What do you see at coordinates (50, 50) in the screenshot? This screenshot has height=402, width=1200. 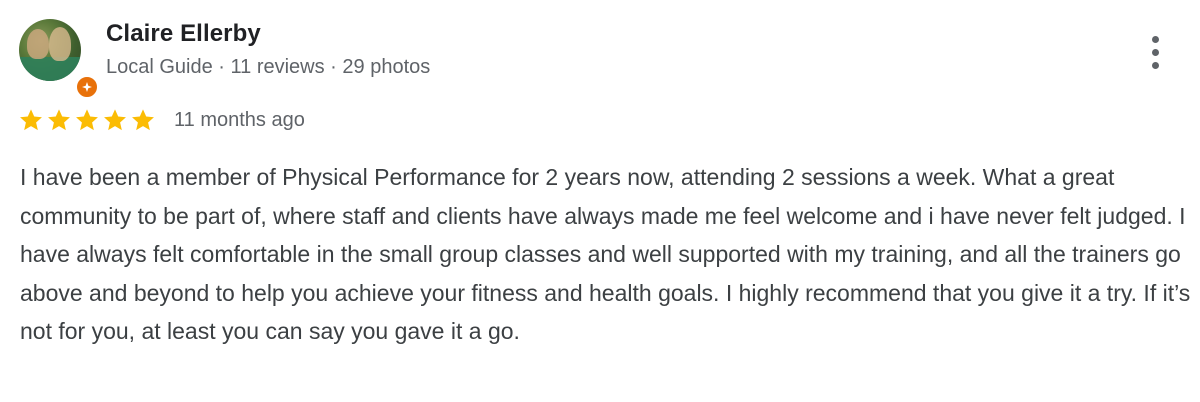 I see `avatar-photo` at bounding box center [50, 50].